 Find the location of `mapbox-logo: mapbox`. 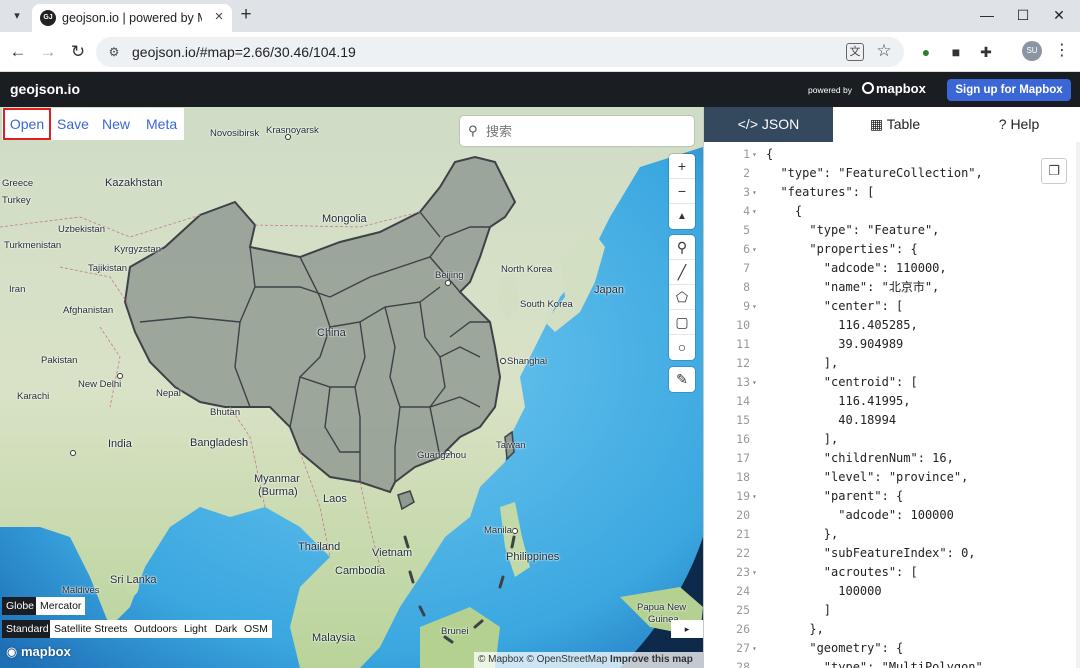

mapbox-logo: mapbox is located at coordinates (894, 88).